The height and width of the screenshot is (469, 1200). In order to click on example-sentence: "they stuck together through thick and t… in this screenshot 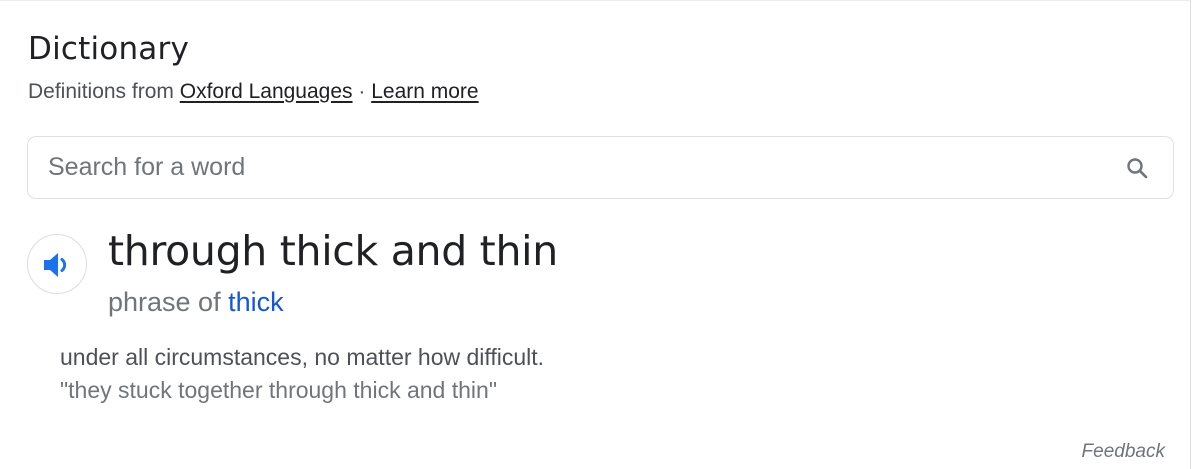, I will do `click(278, 390)`.